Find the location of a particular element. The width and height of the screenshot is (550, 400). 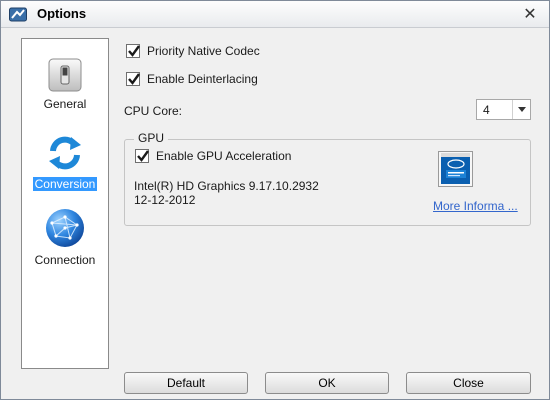

close-button: Close is located at coordinates (468, 383).